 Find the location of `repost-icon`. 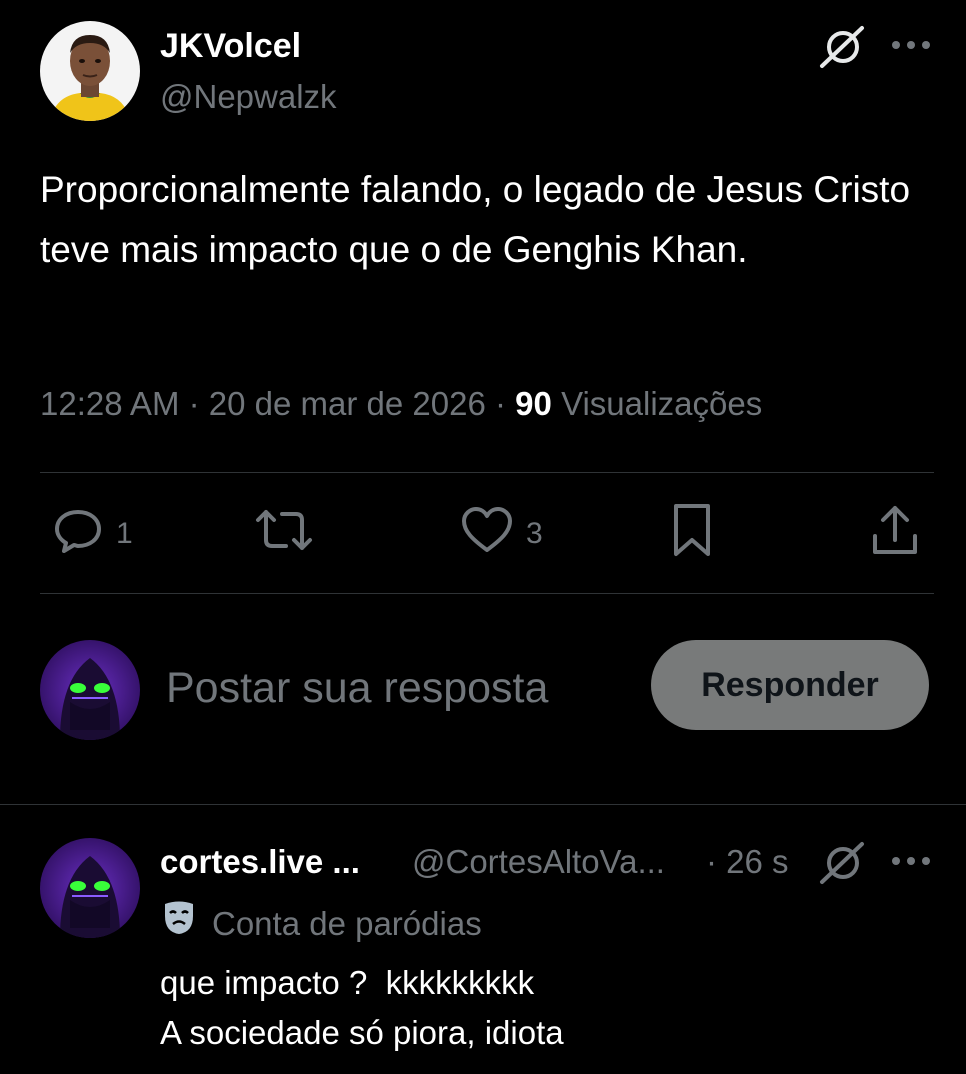

repost-icon is located at coordinates (284, 534).